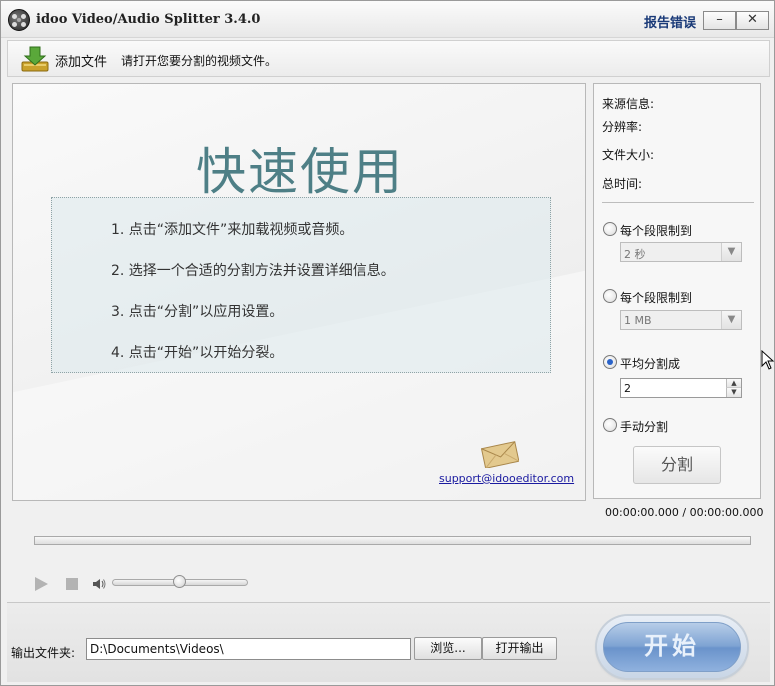 The image size is (775, 686). I want to click on step-1: 1. 点击“添加文件”来加载视频或音频。, so click(232, 230).